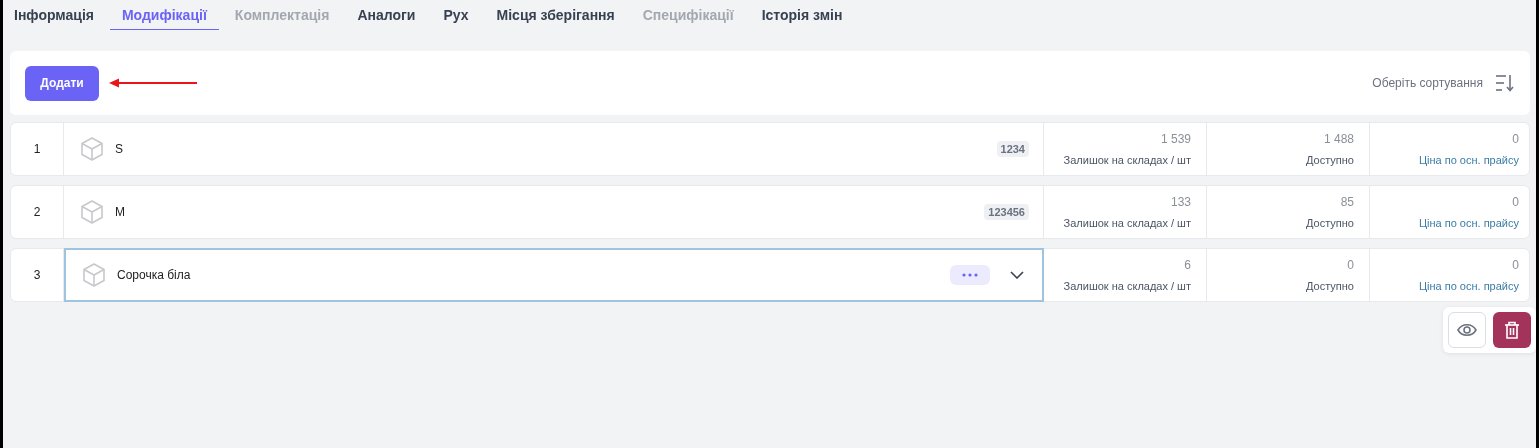  I want to click on view-button, so click(1467, 330).